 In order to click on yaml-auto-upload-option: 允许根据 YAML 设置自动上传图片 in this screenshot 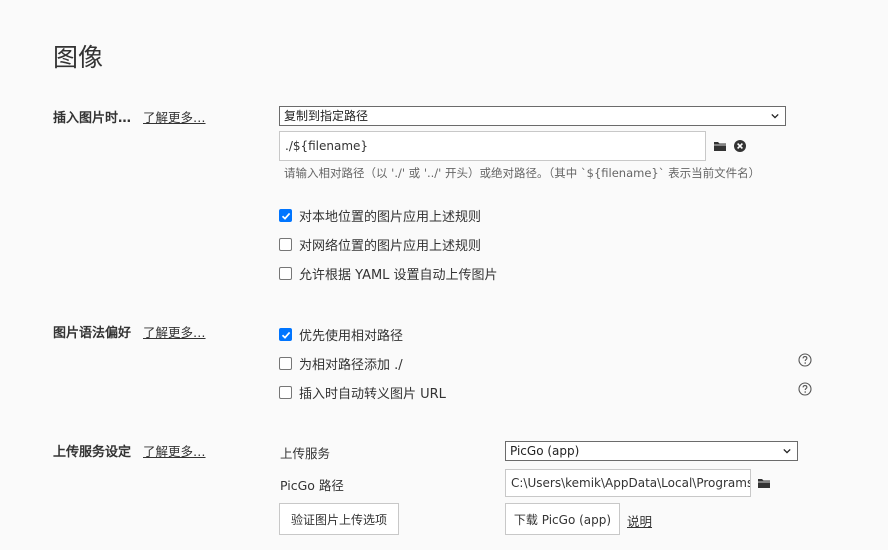, I will do `click(388, 273)`.